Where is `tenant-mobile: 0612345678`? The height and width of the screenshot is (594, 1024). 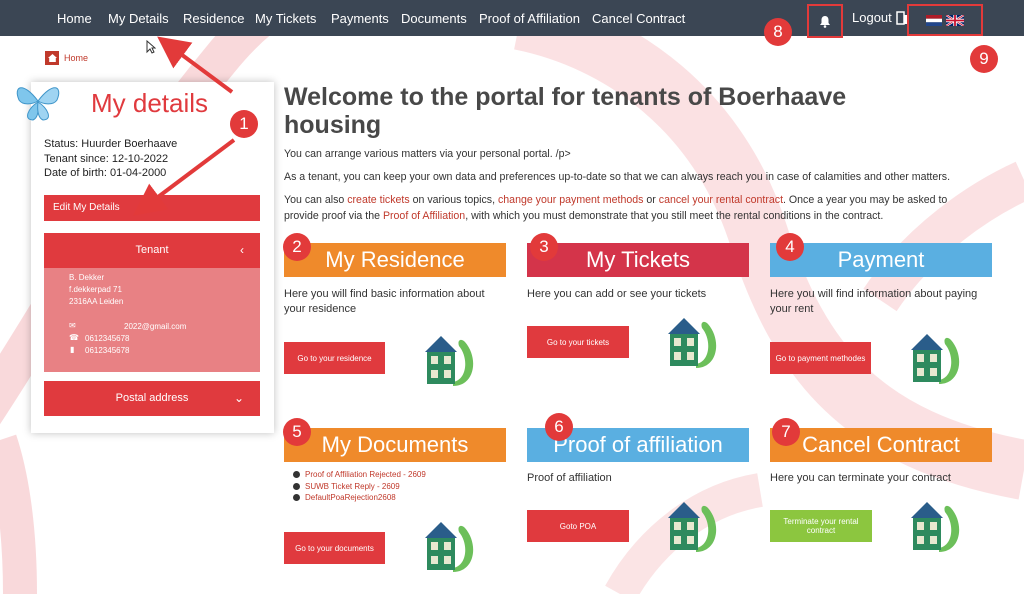 tenant-mobile: 0612345678 is located at coordinates (107, 350).